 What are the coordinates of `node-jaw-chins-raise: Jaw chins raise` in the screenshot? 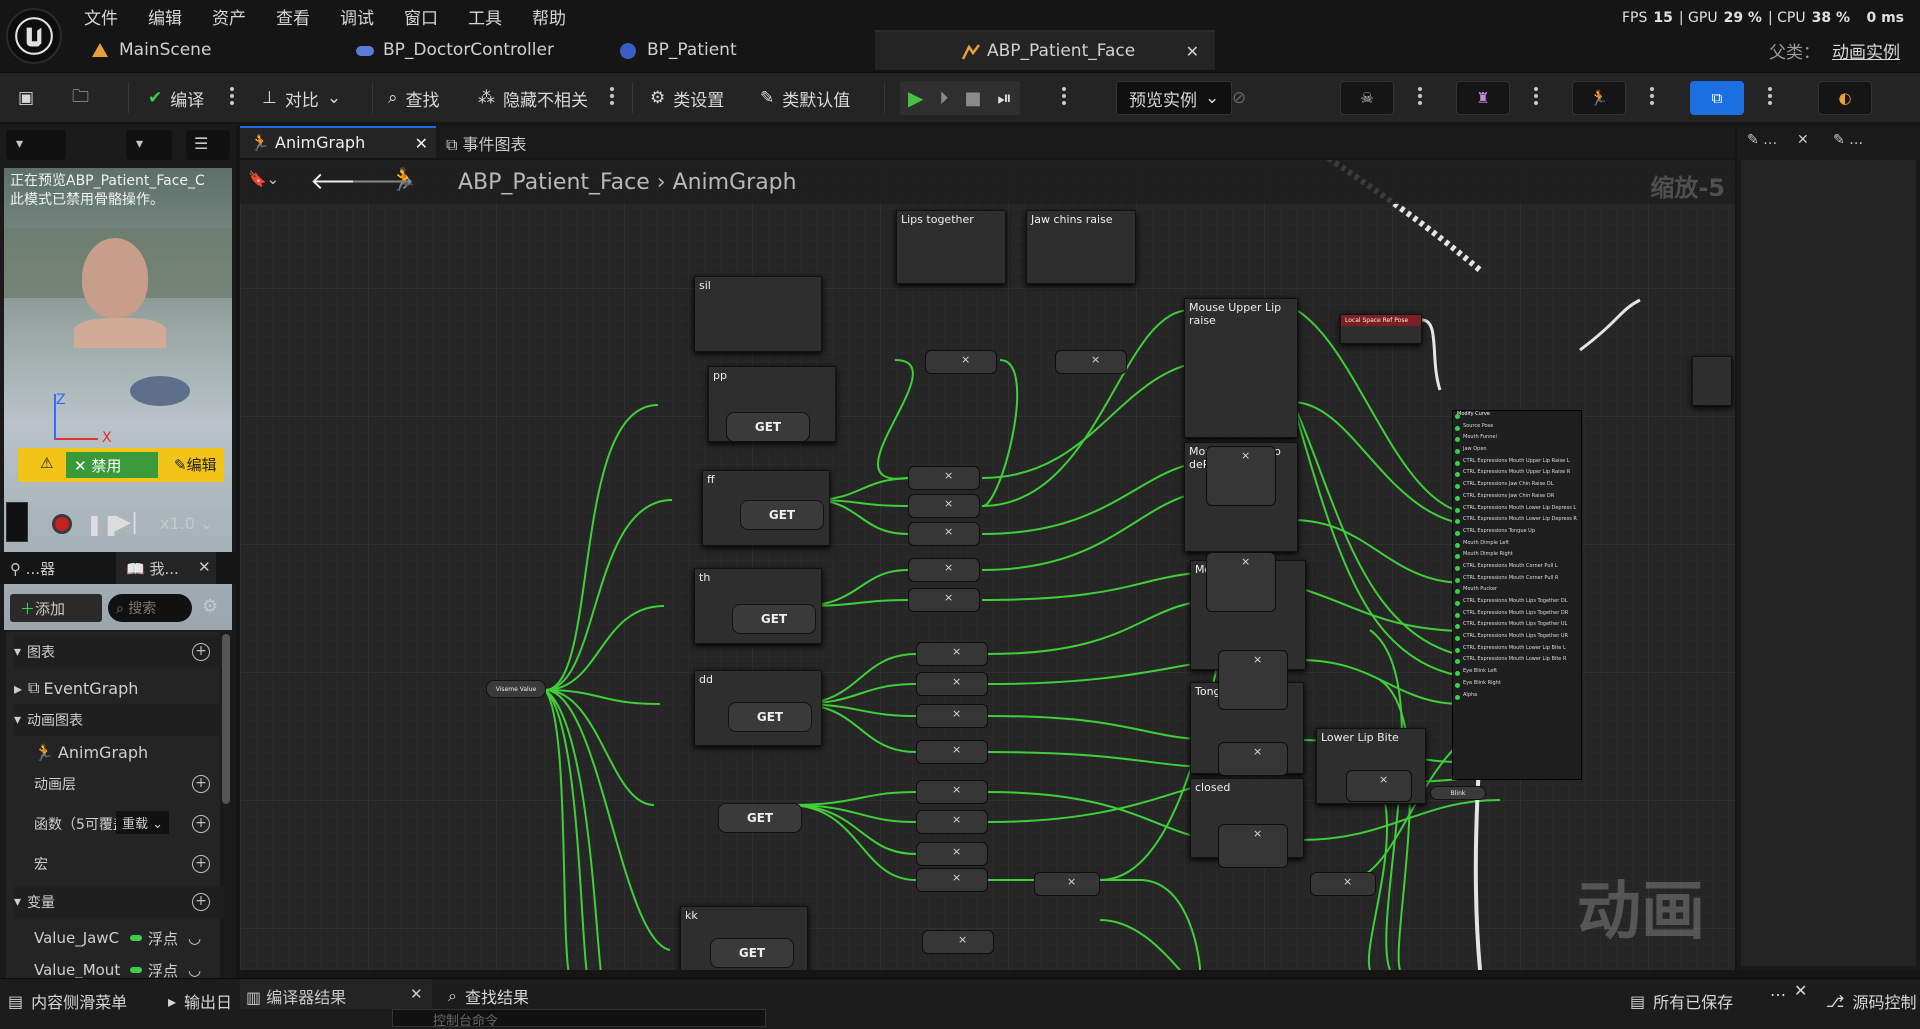 It's located at (1081, 247).